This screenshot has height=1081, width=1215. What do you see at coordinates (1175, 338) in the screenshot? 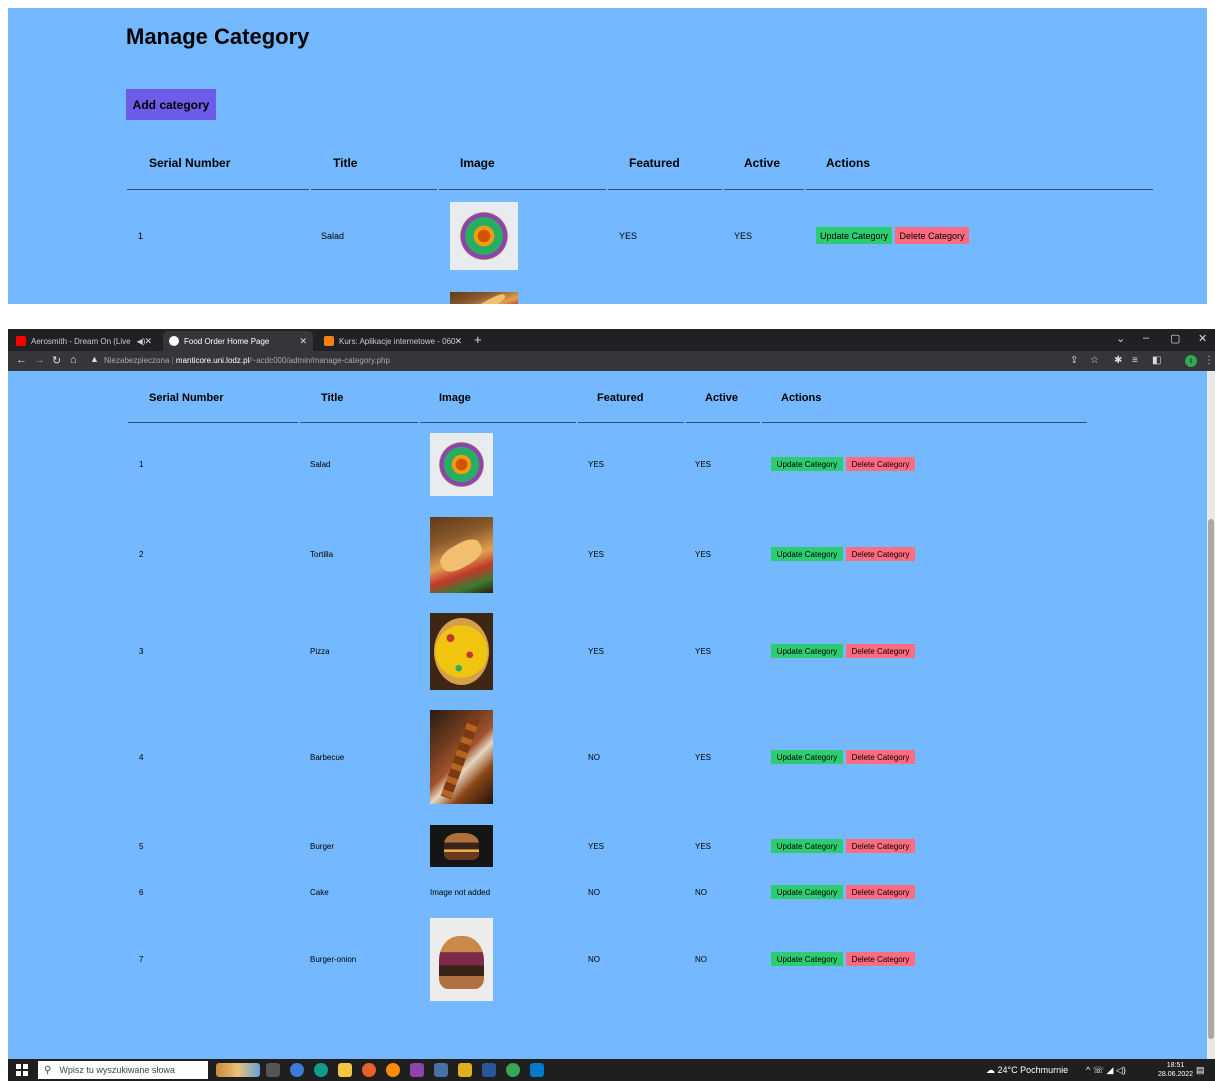
I see `maximize-button: ▢` at bounding box center [1175, 338].